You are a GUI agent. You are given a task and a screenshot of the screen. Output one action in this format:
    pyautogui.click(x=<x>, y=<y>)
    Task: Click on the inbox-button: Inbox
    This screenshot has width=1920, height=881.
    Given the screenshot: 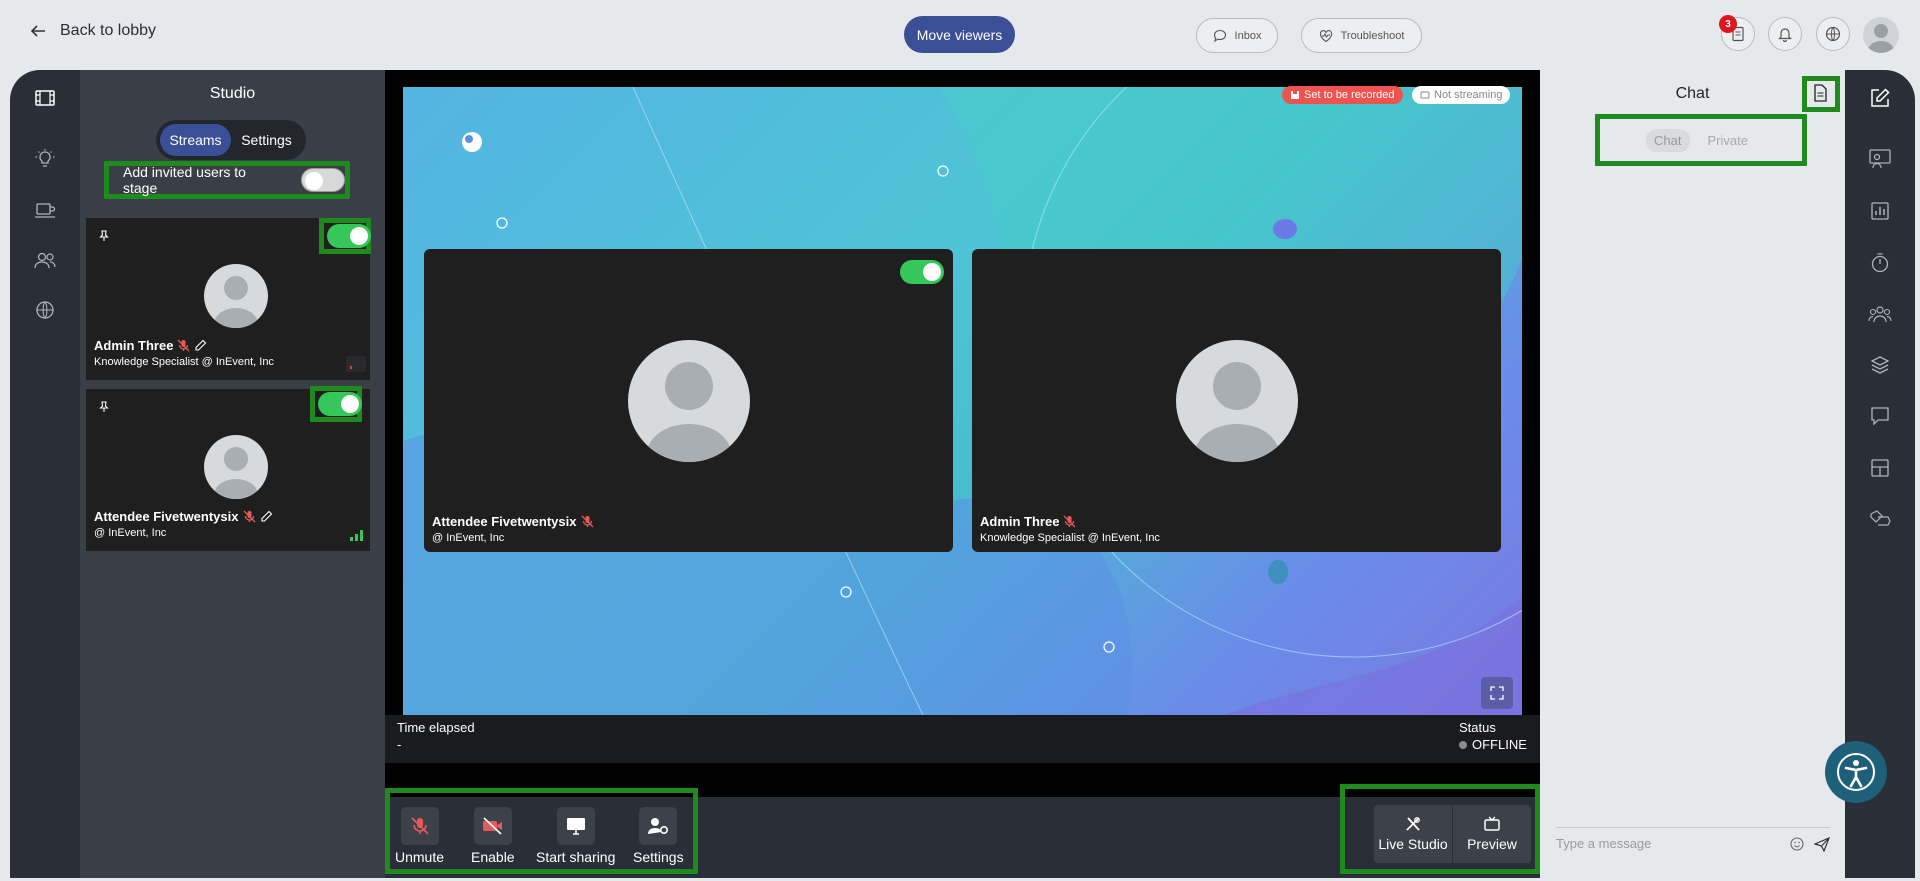 What is the action you would take?
    pyautogui.click(x=1237, y=35)
    